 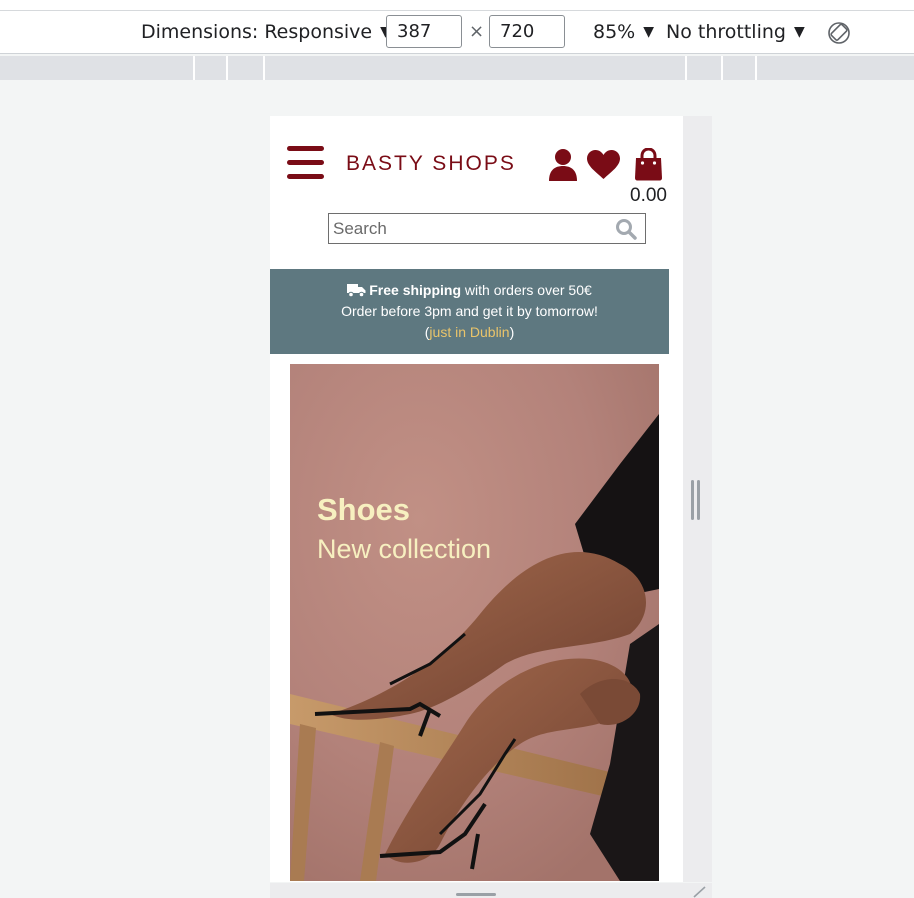 What do you see at coordinates (364, 509) in the screenshot?
I see `hero-title: Shoes` at bounding box center [364, 509].